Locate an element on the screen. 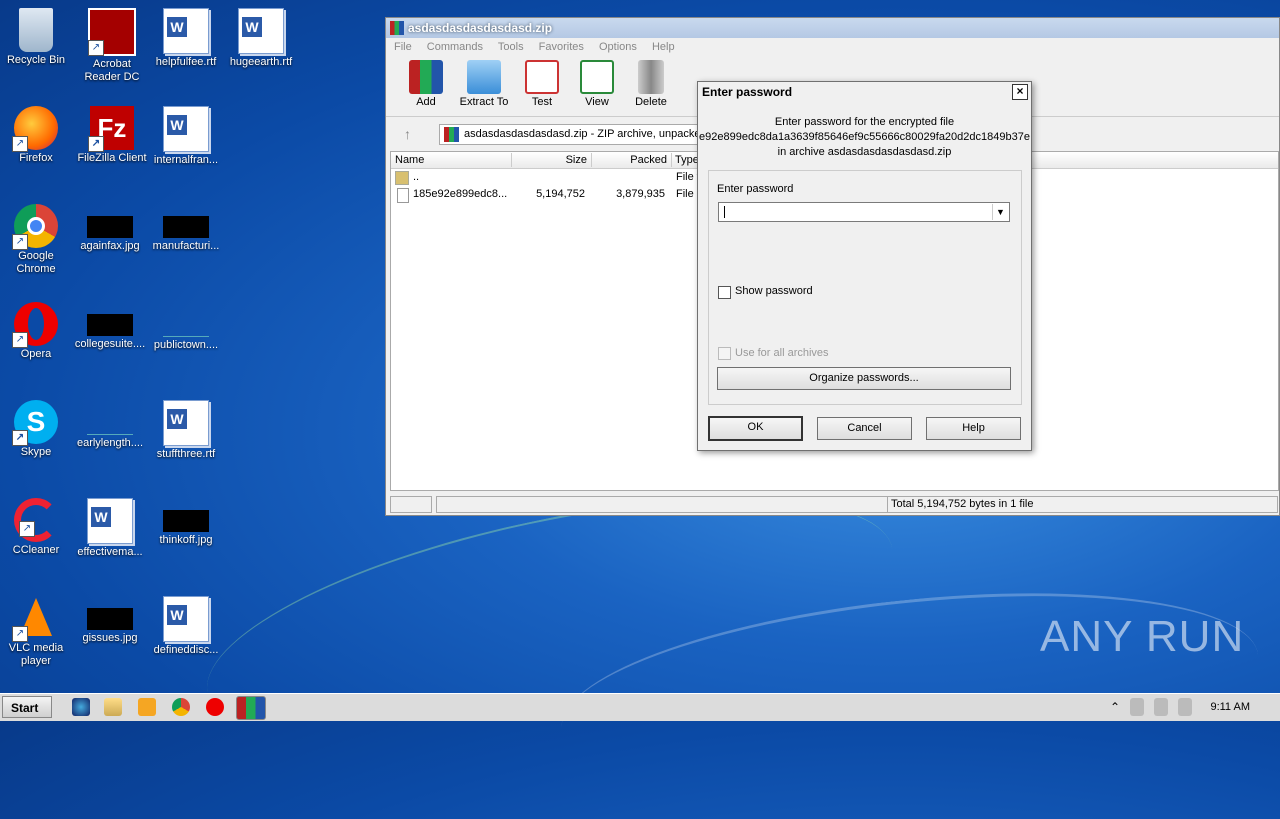  trash-icon is located at coordinates (651, 77).